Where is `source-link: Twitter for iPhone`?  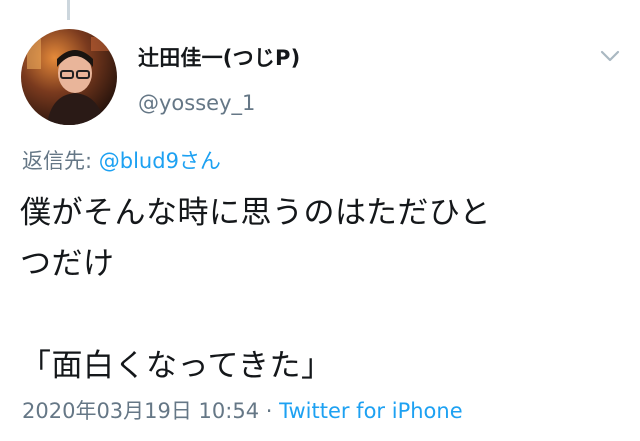 source-link: Twitter for iPhone is located at coordinates (371, 411).